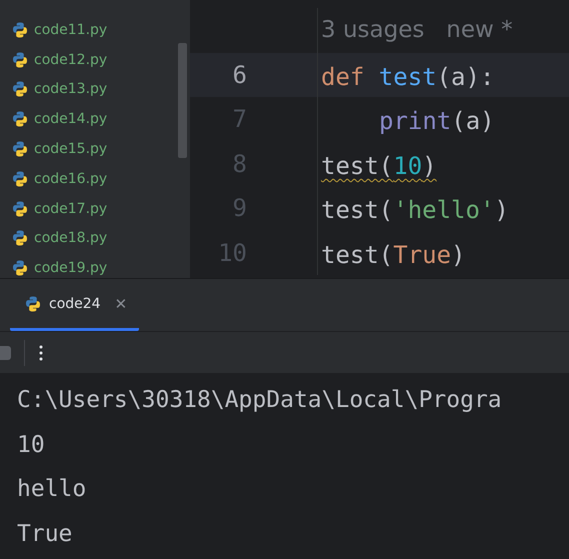 This screenshot has height=559, width=569. What do you see at coordinates (75, 305) in the screenshot?
I see `run-tab: code24 ✕` at bounding box center [75, 305].